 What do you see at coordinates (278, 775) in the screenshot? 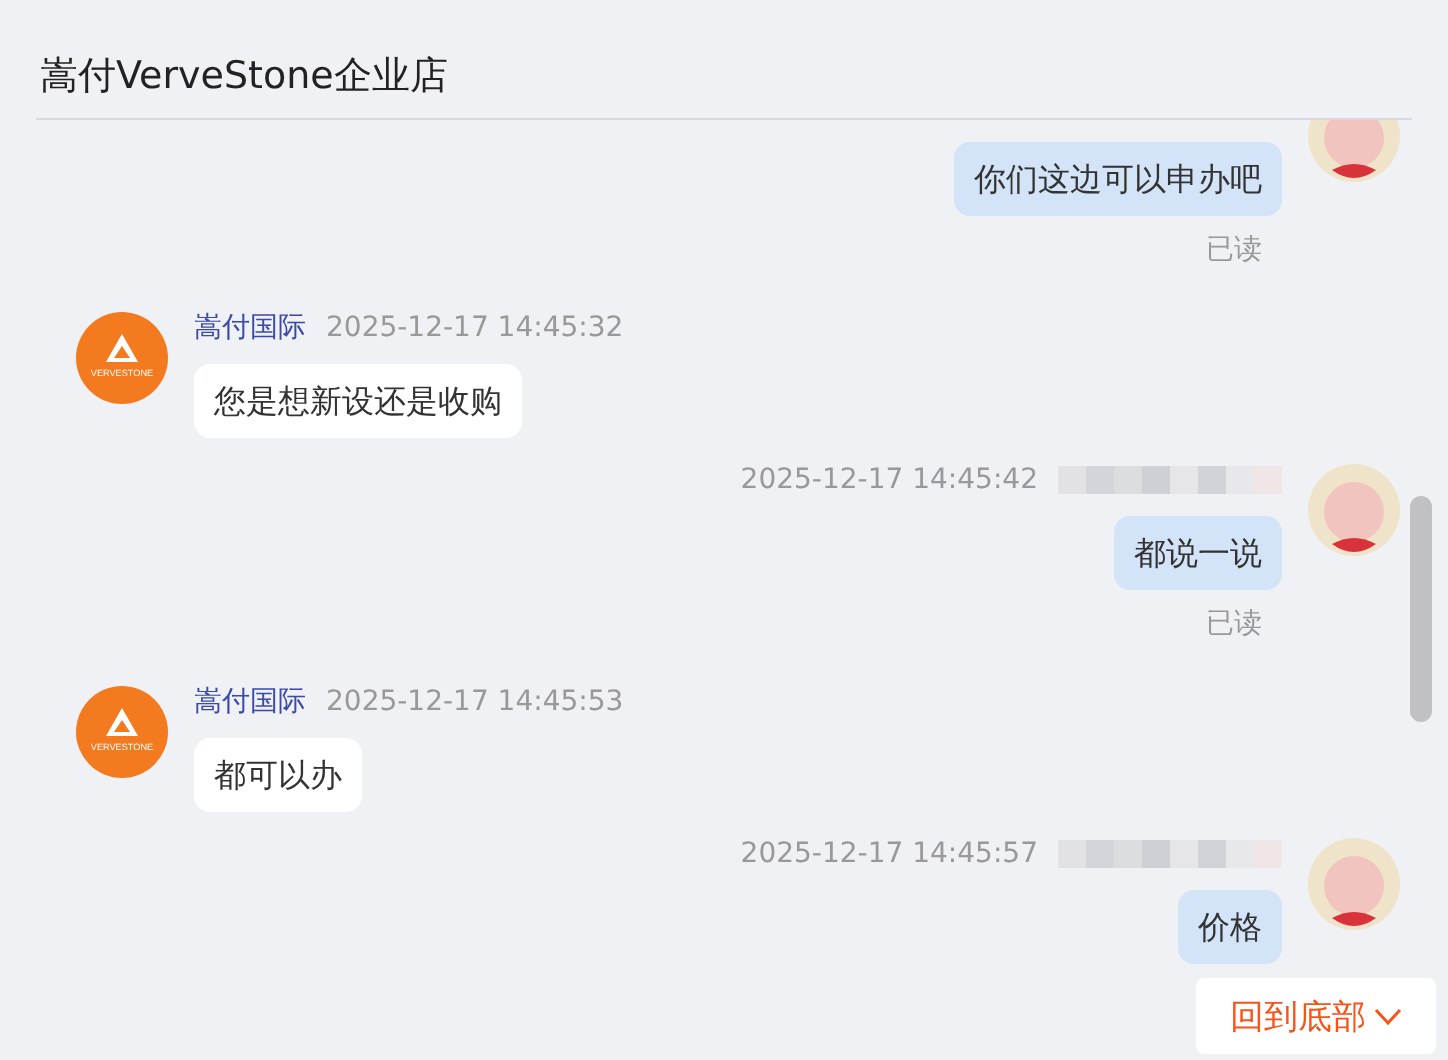
I see `message-bubble: 都可以办` at bounding box center [278, 775].